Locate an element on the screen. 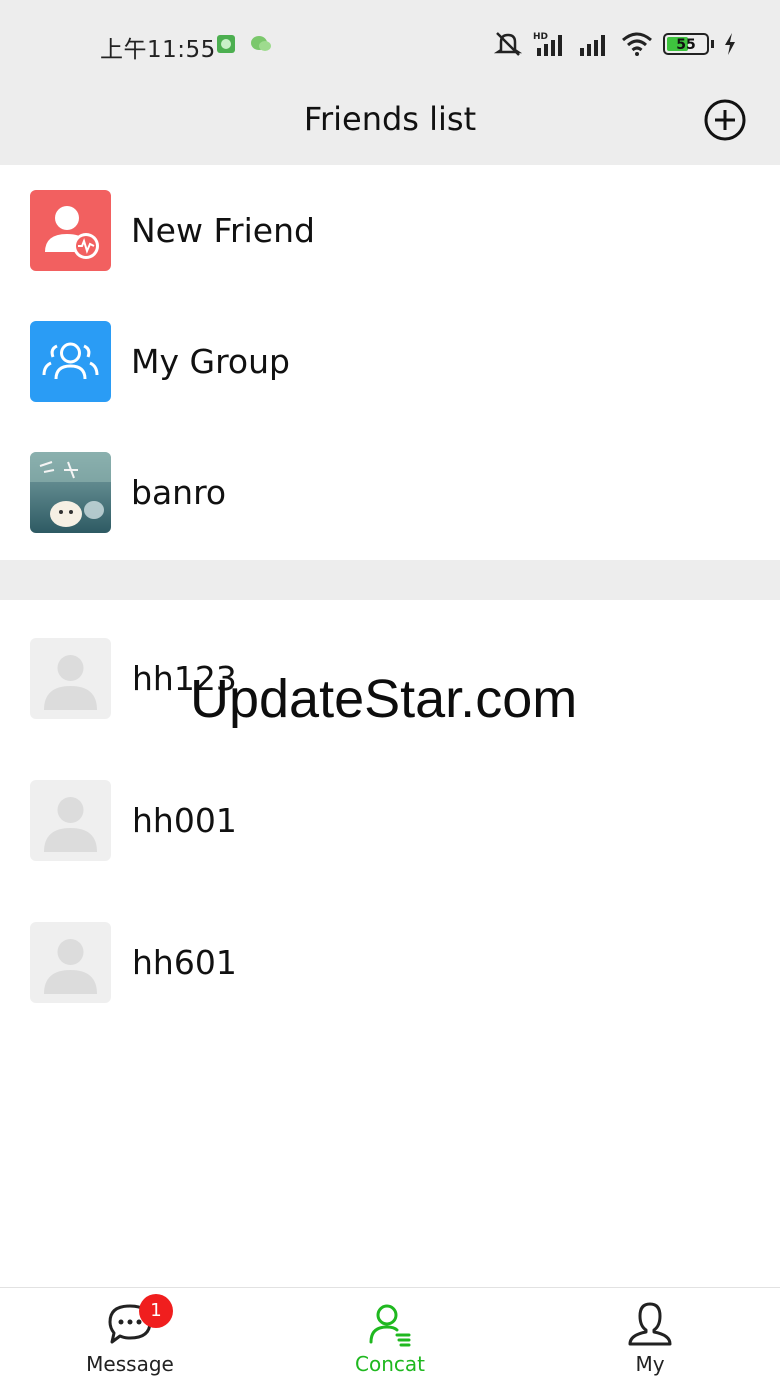 The width and height of the screenshot is (780, 1387). list-item-label: My Group is located at coordinates (210, 361).